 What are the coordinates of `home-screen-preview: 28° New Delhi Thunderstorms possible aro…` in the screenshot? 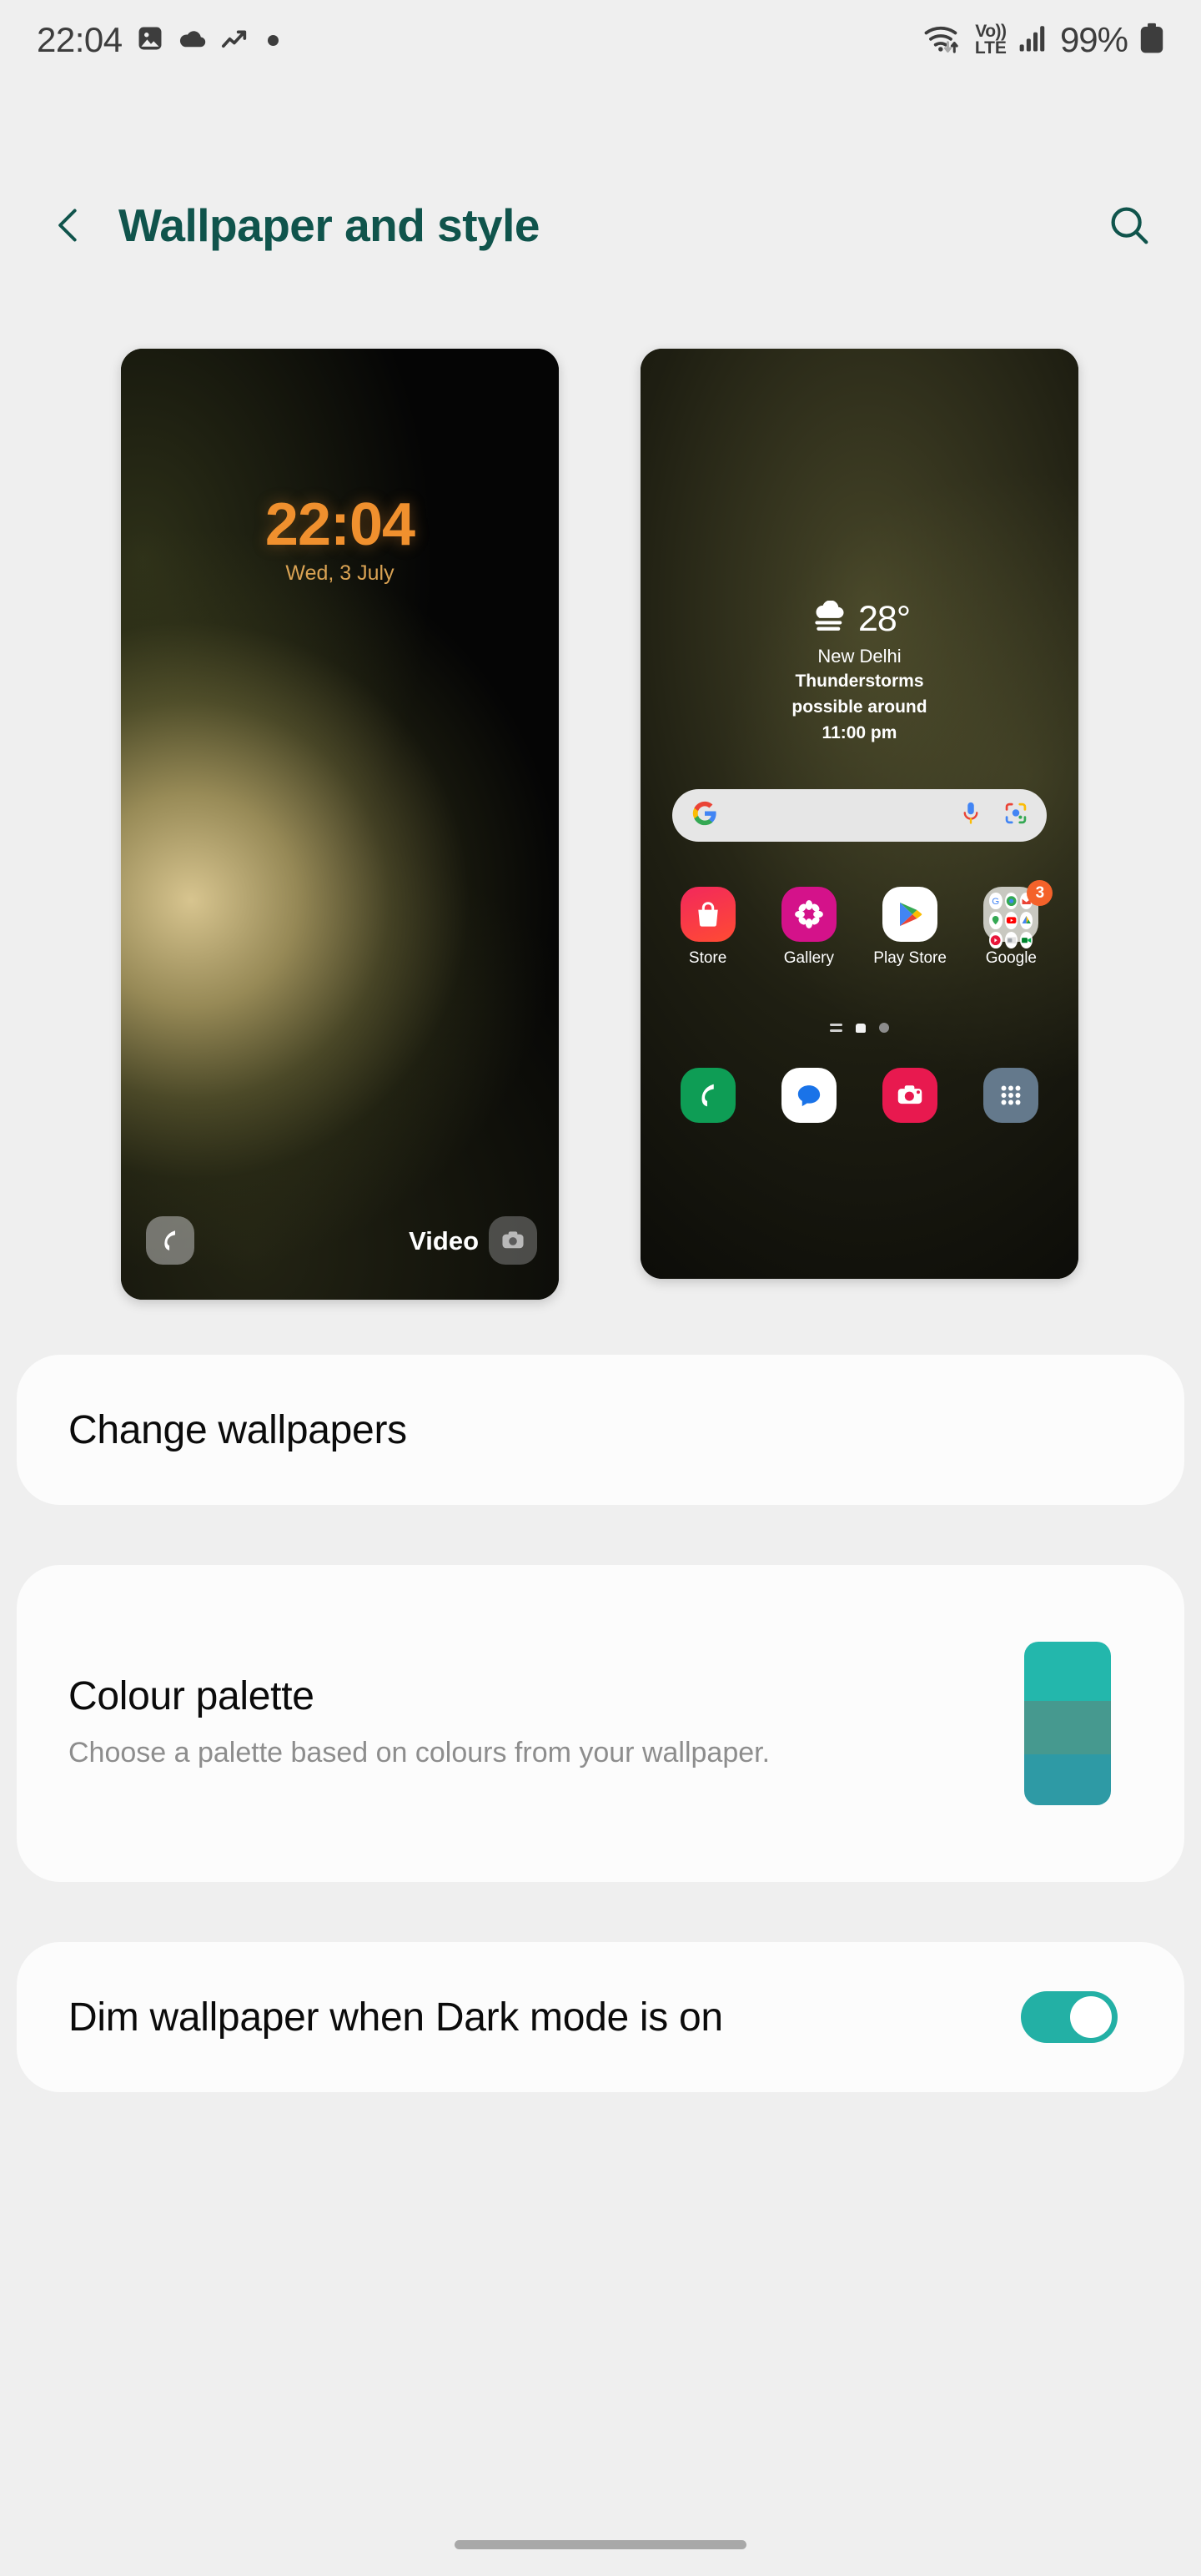 It's located at (859, 814).